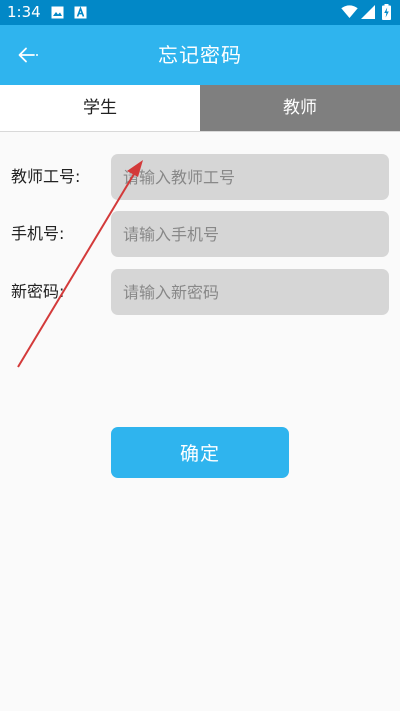  What do you see at coordinates (57, 12) in the screenshot?
I see `image-icon` at bounding box center [57, 12].